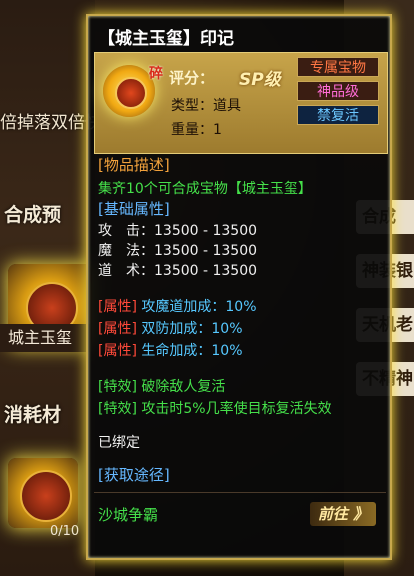 The width and height of the screenshot is (414, 576). Describe the element at coordinates (45, 338) in the screenshot. I see `side-item-name: 城主玉玺` at that location.